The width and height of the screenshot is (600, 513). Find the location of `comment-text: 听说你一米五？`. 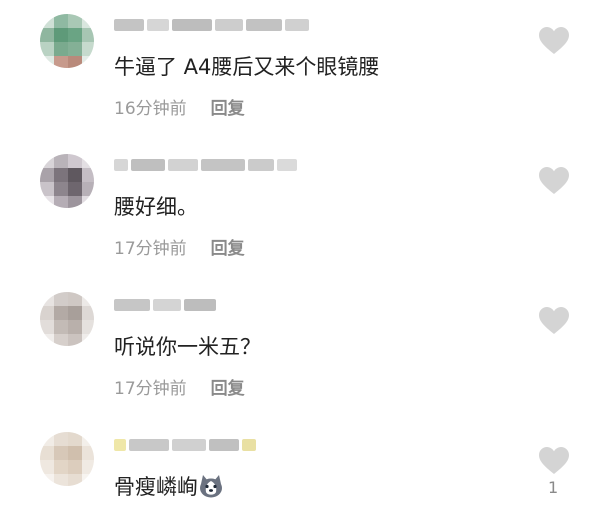

comment-text: 听说你一米五？ is located at coordinates (187, 347).